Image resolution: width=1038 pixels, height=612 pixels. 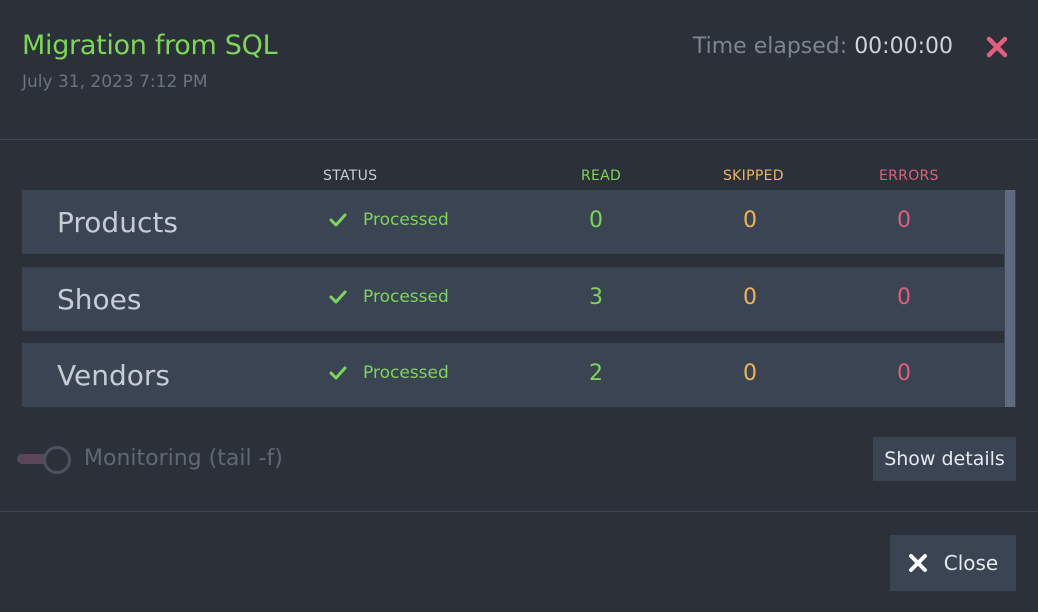 What do you see at coordinates (909, 176) in the screenshot?
I see `column-header-errors: ERRORS` at bounding box center [909, 176].